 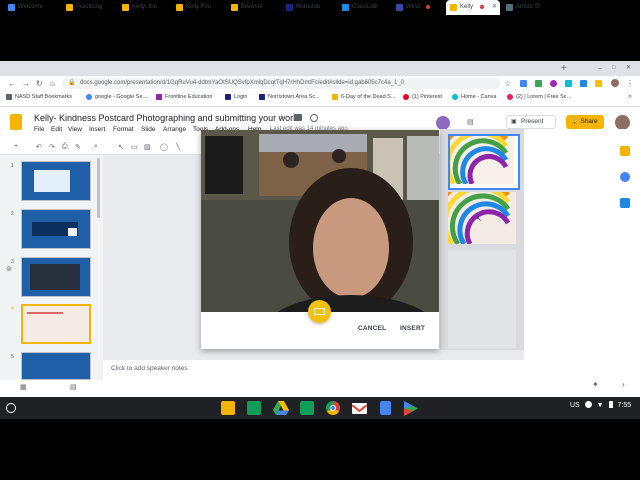 I want to click on slides-logo-icon, so click(x=16, y=122).